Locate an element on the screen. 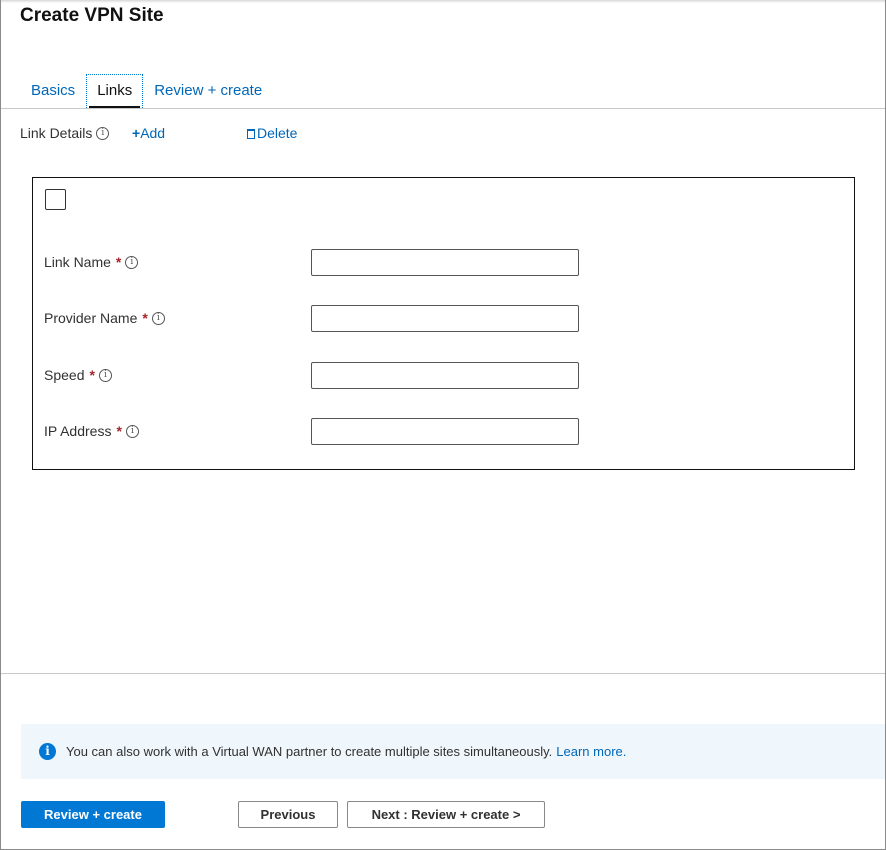 The height and width of the screenshot is (850, 886). provider-name-input is located at coordinates (445, 318).